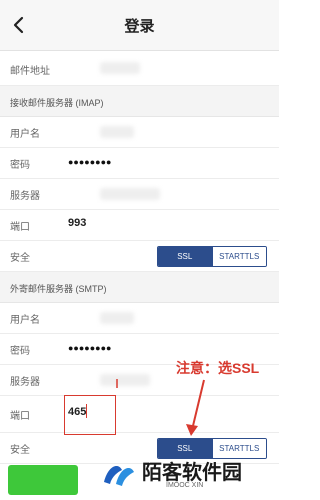 This screenshot has width=320, height=500. Describe the element at coordinates (58, 289) in the screenshot. I see `smtp-section-title: 外寄邮件服务器 (SMTP)` at that location.